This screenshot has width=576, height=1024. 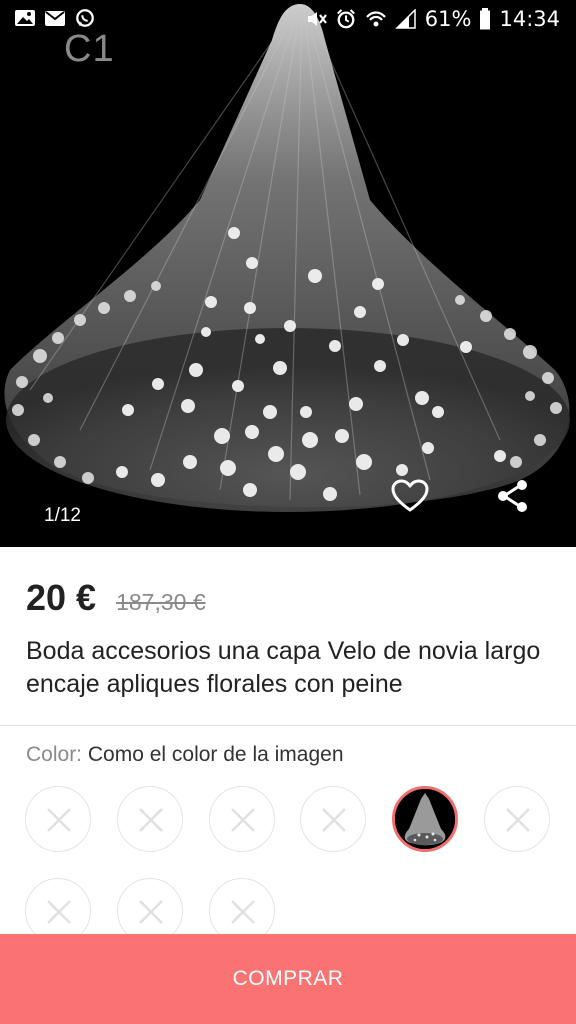 I want to click on alarm-icon, so click(x=345, y=19).